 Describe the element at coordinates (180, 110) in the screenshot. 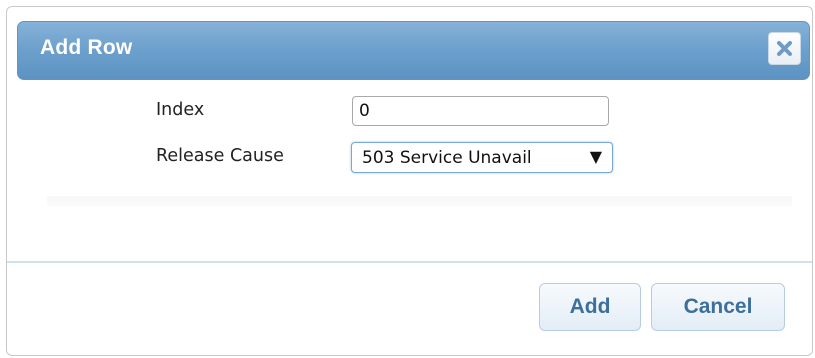

I see `index-label: Index` at that location.